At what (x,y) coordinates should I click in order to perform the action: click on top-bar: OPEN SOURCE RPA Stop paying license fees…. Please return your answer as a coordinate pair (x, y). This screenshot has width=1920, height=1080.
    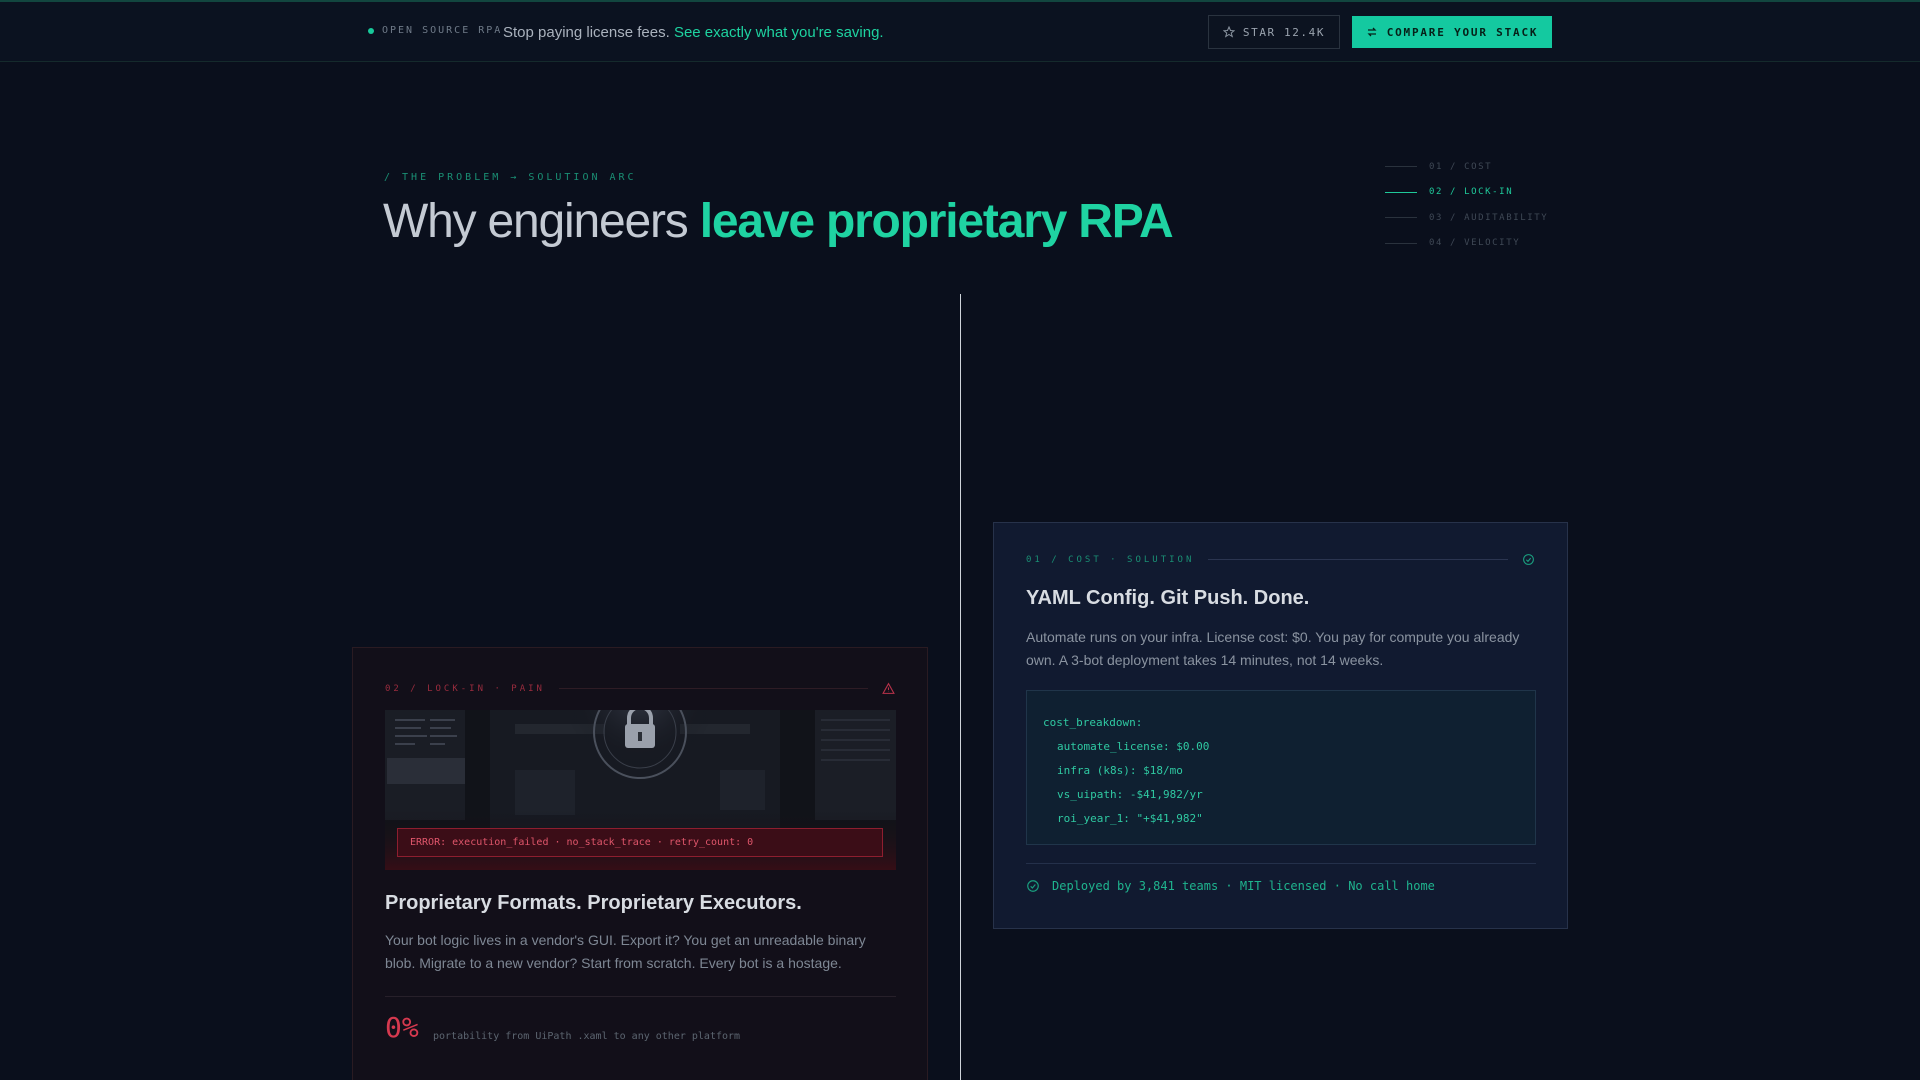
    Looking at the image, I should click on (960, 31).